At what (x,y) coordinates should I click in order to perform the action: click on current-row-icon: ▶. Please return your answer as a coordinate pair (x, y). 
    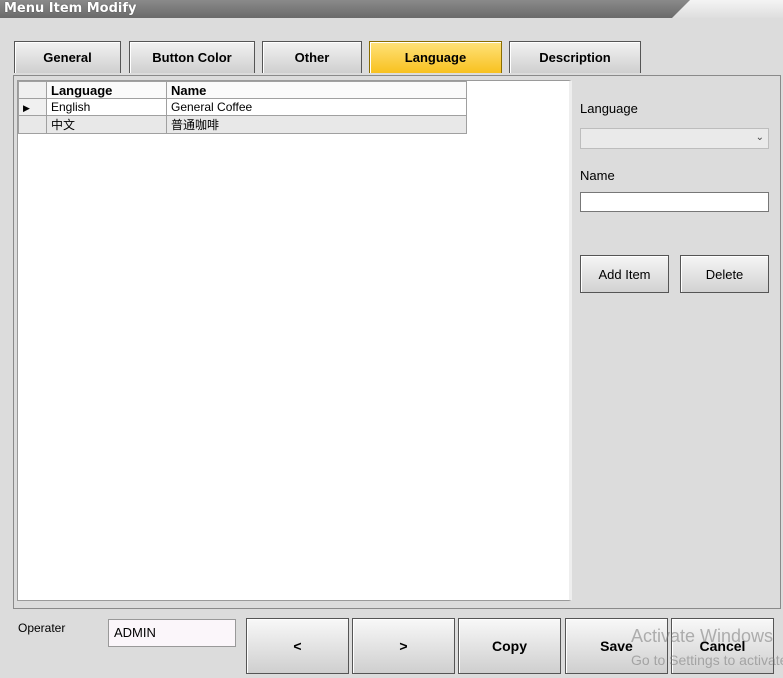
    Looking at the image, I should click on (26, 108).